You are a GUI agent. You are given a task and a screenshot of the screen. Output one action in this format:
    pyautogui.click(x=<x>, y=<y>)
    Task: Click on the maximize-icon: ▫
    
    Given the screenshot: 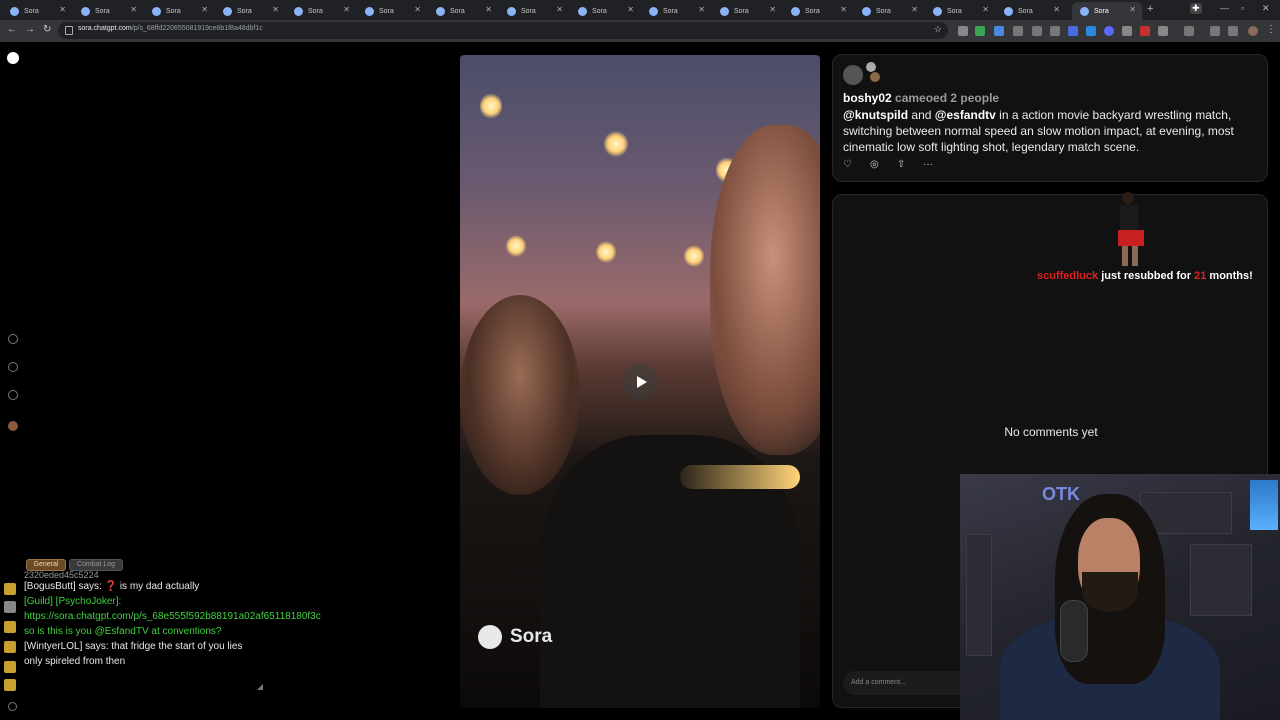 What is the action you would take?
    pyautogui.click(x=1242, y=8)
    